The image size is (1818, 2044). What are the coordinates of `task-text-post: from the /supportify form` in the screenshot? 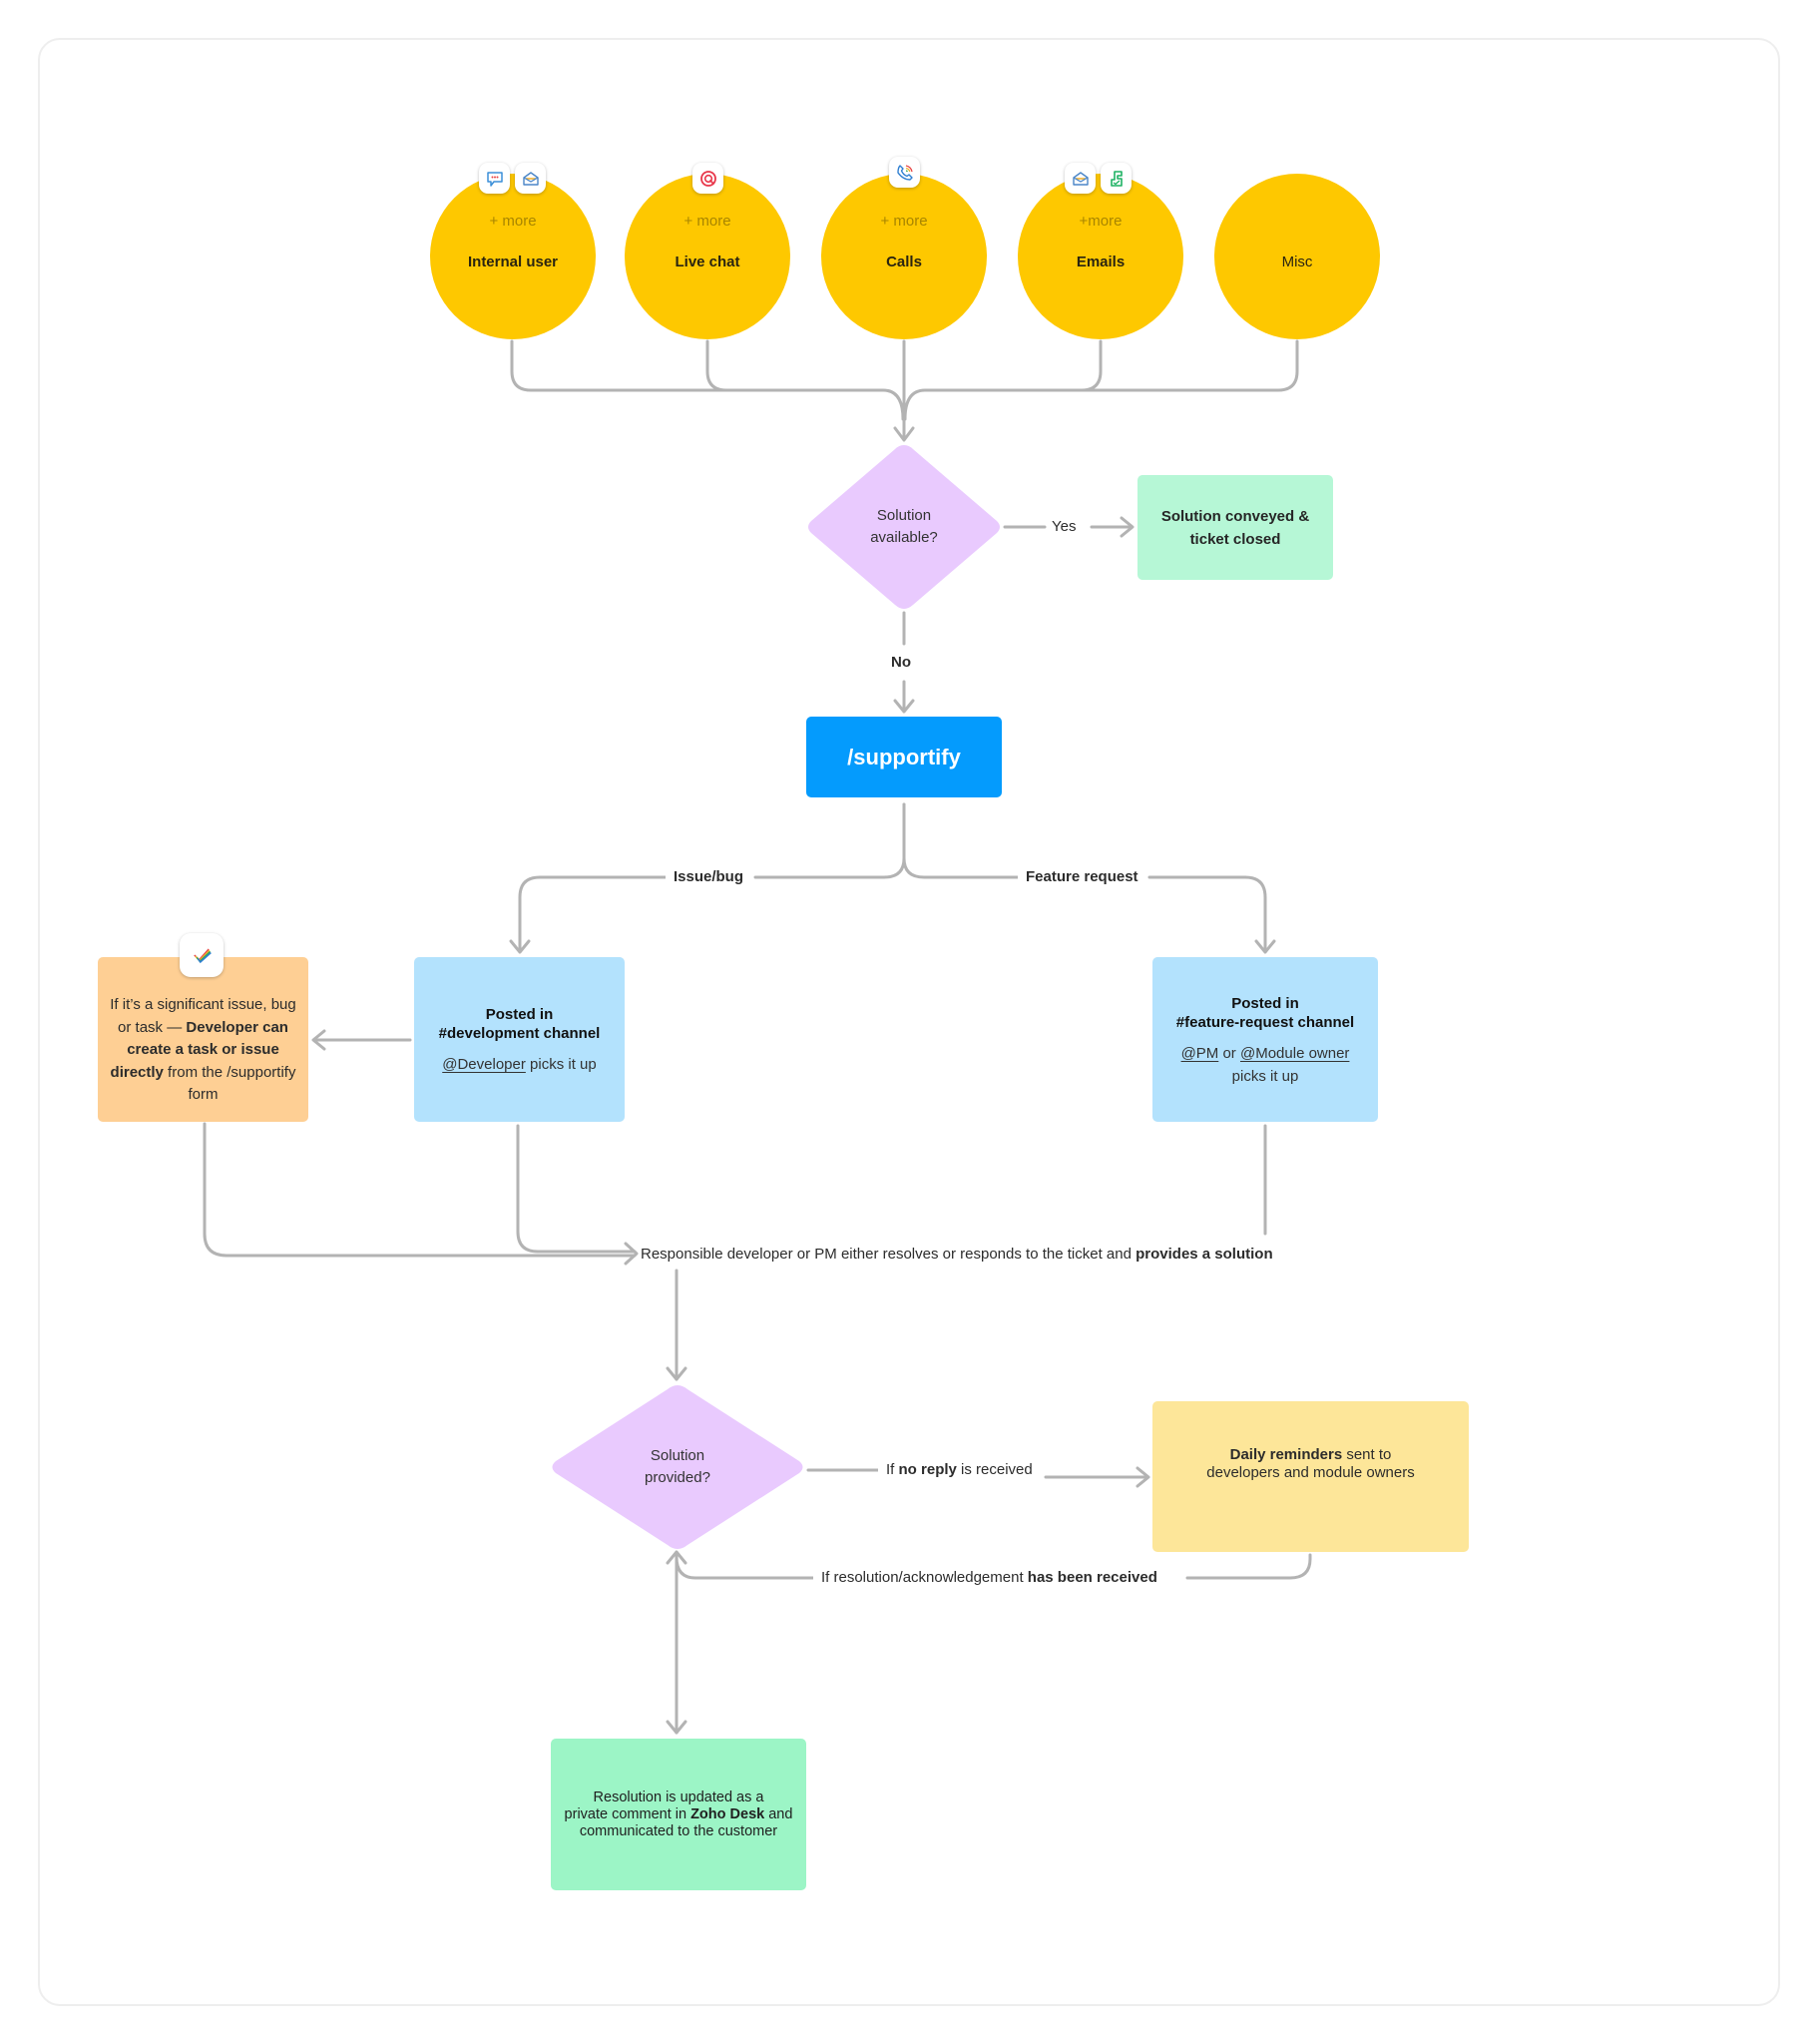 It's located at (229, 1083).